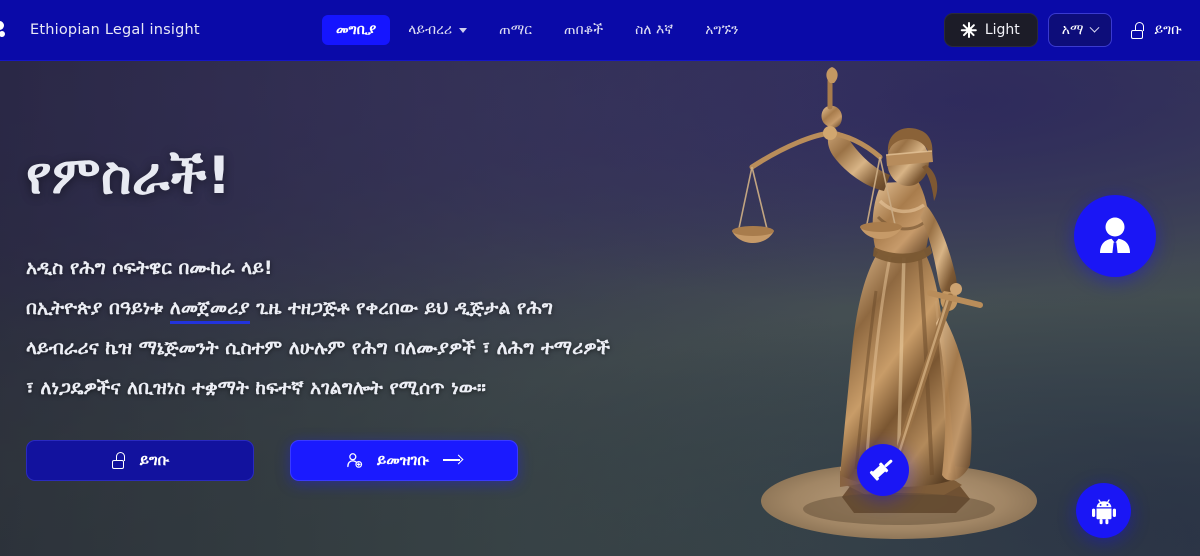 The width and height of the screenshot is (1200, 556). Describe the element at coordinates (1002, 30) in the screenshot. I see `theme-toggle-label: Light` at that location.